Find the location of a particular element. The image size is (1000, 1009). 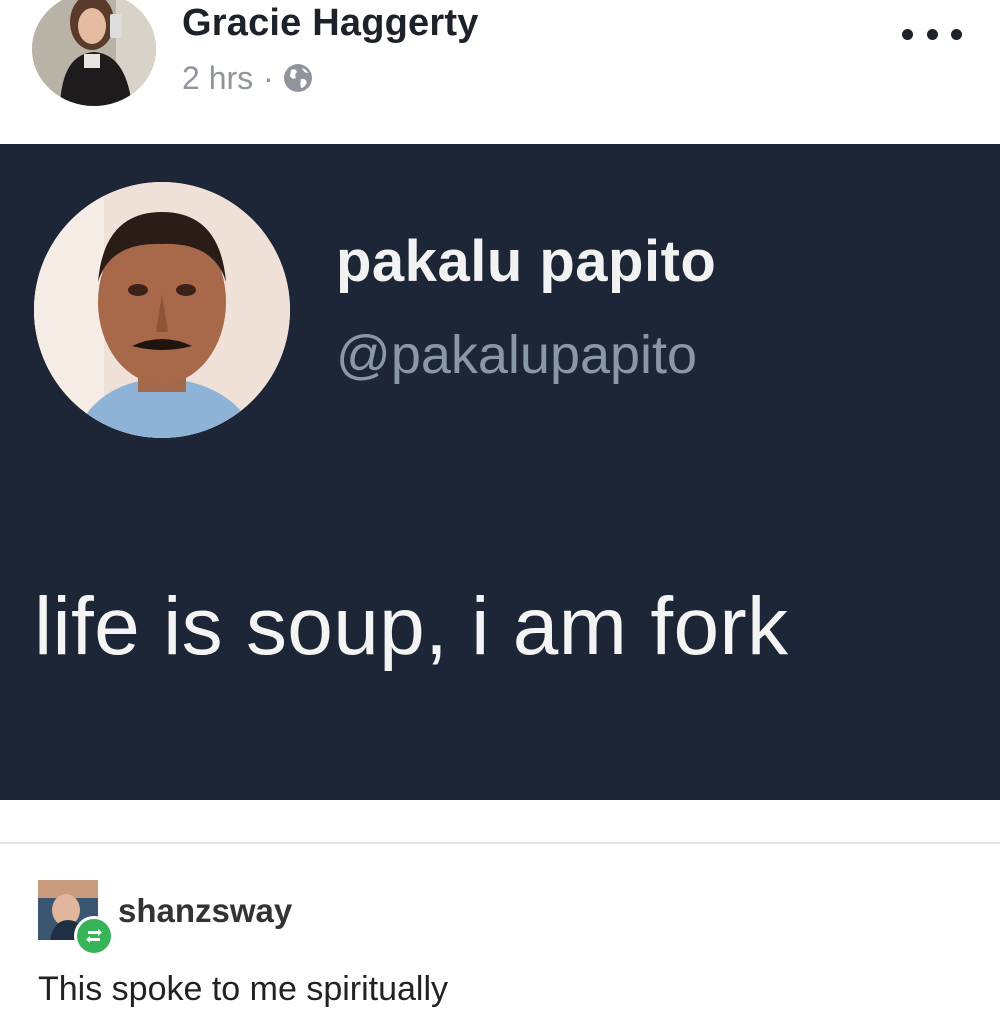

divider is located at coordinates (500, 843).